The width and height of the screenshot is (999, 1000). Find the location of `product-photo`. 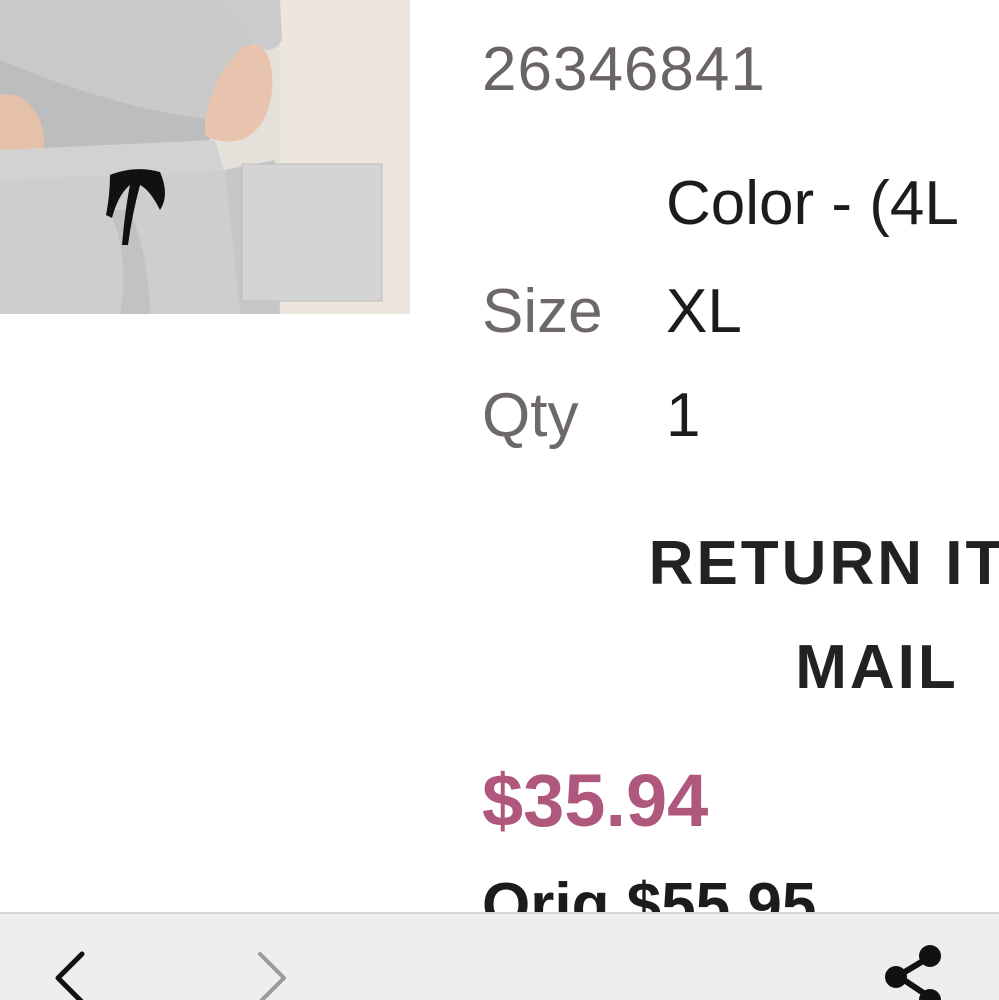

product-photo is located at coordinates (205, 157).